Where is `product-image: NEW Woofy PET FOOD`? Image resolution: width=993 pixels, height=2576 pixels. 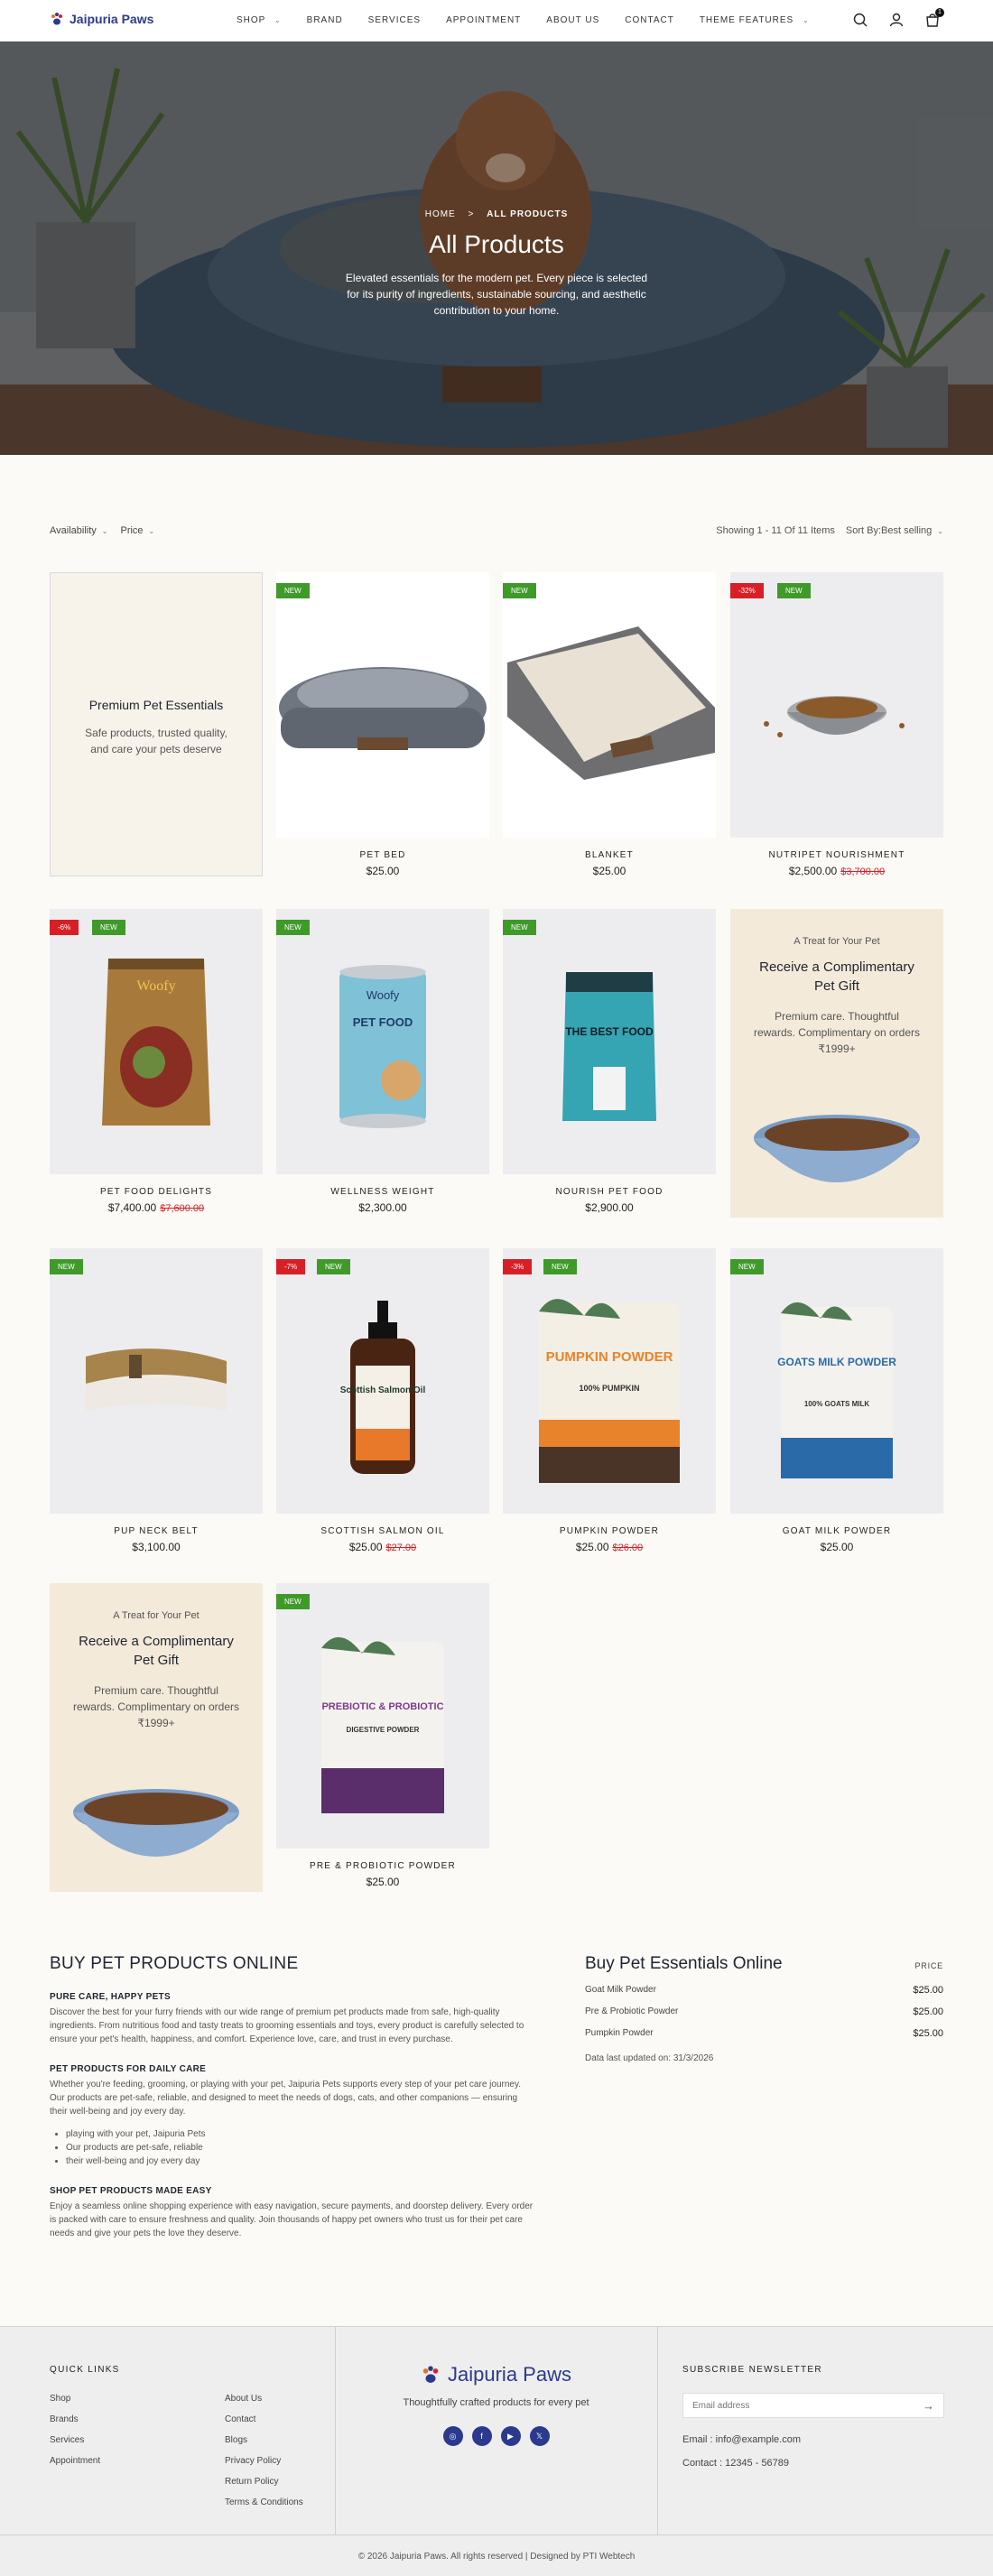
product-image: NEW Woofy PET FOOD is located at coordinates (382, 1041).